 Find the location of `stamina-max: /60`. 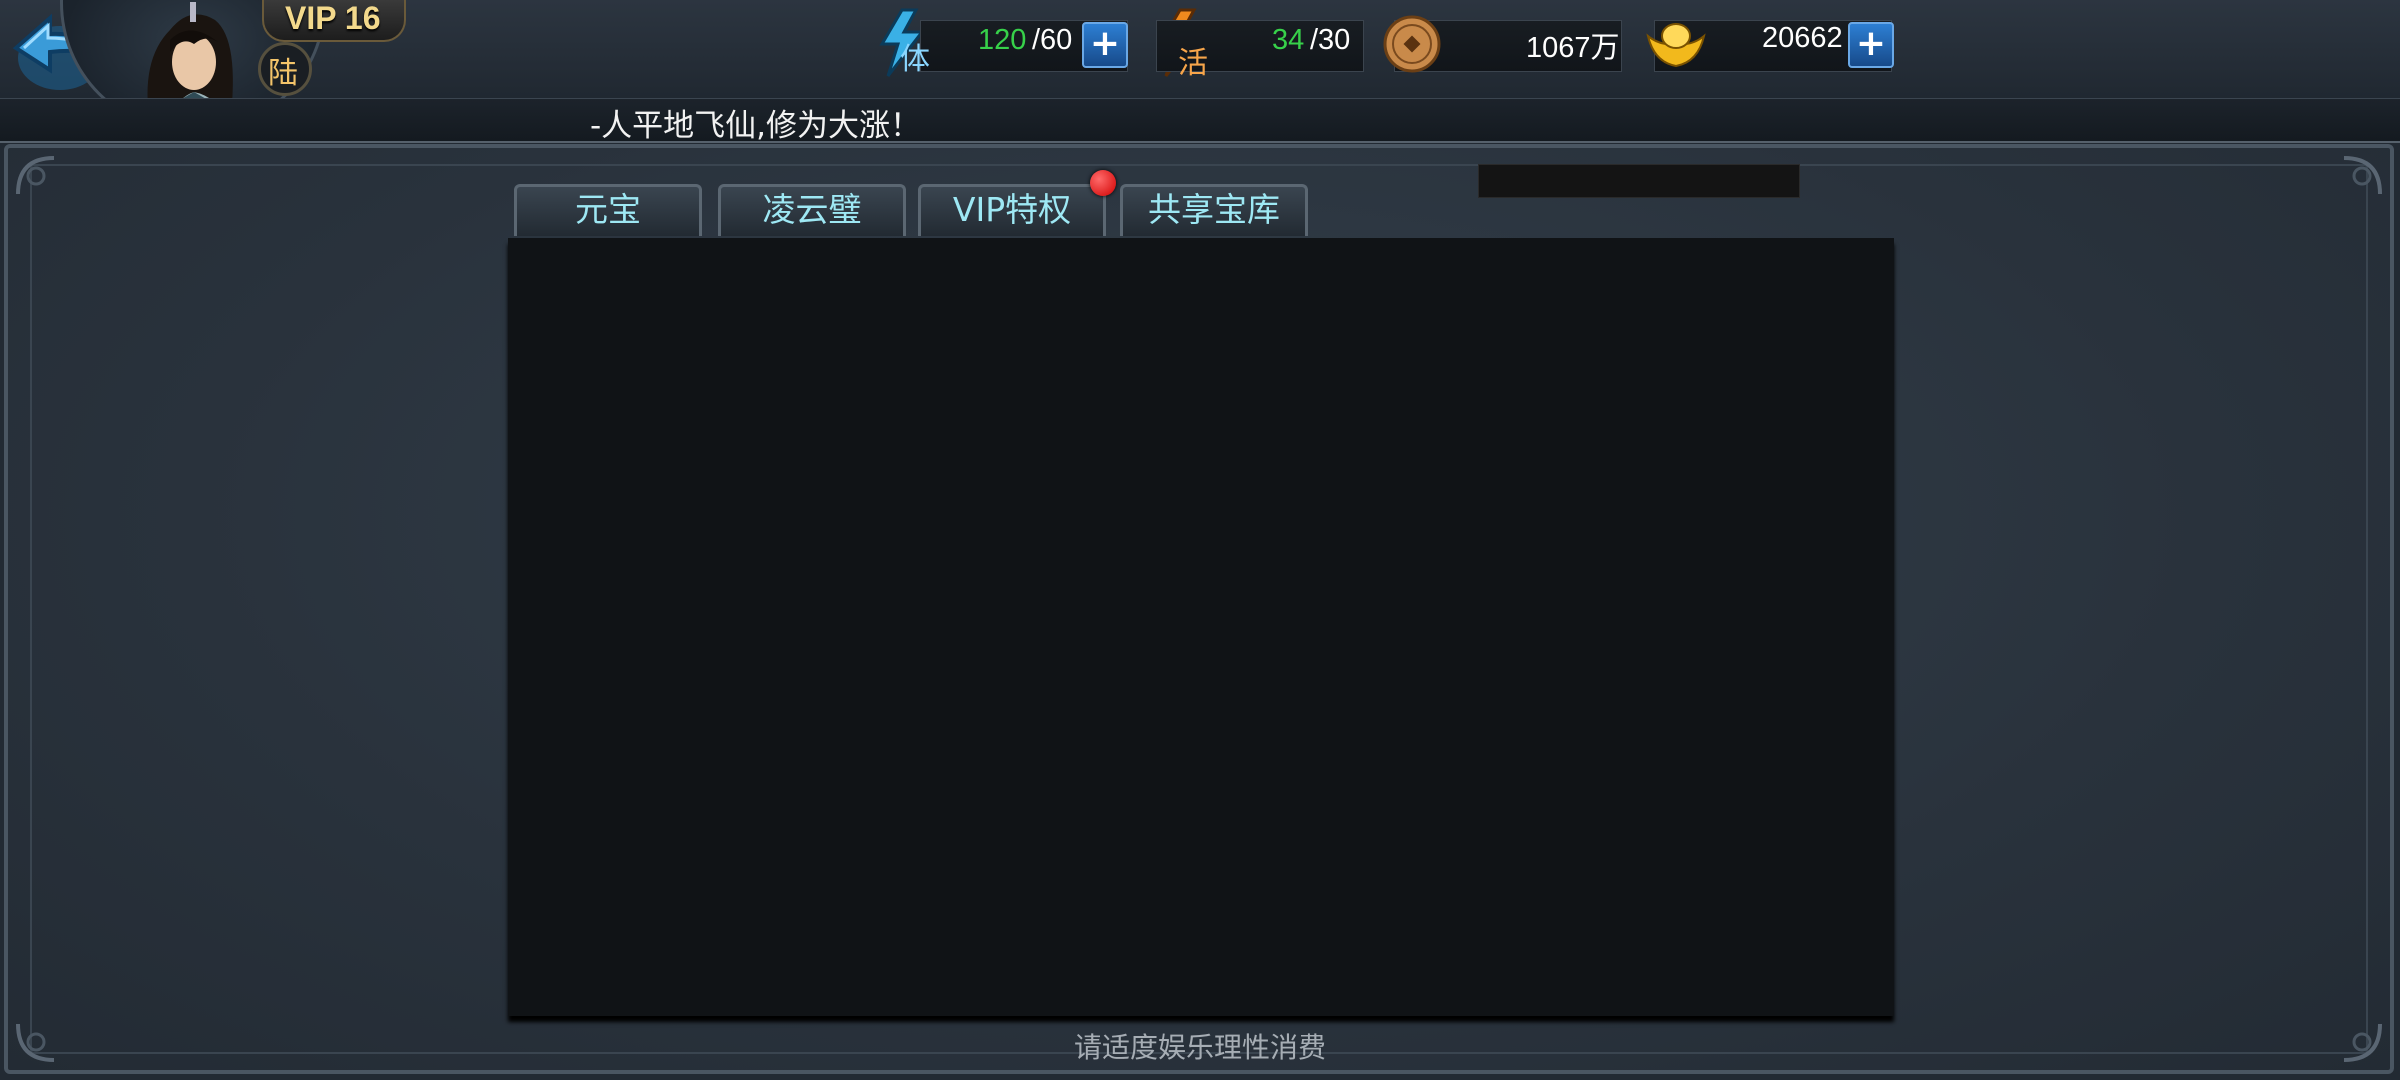

stamina-max: /60 is located at coordinates (1052, 40).